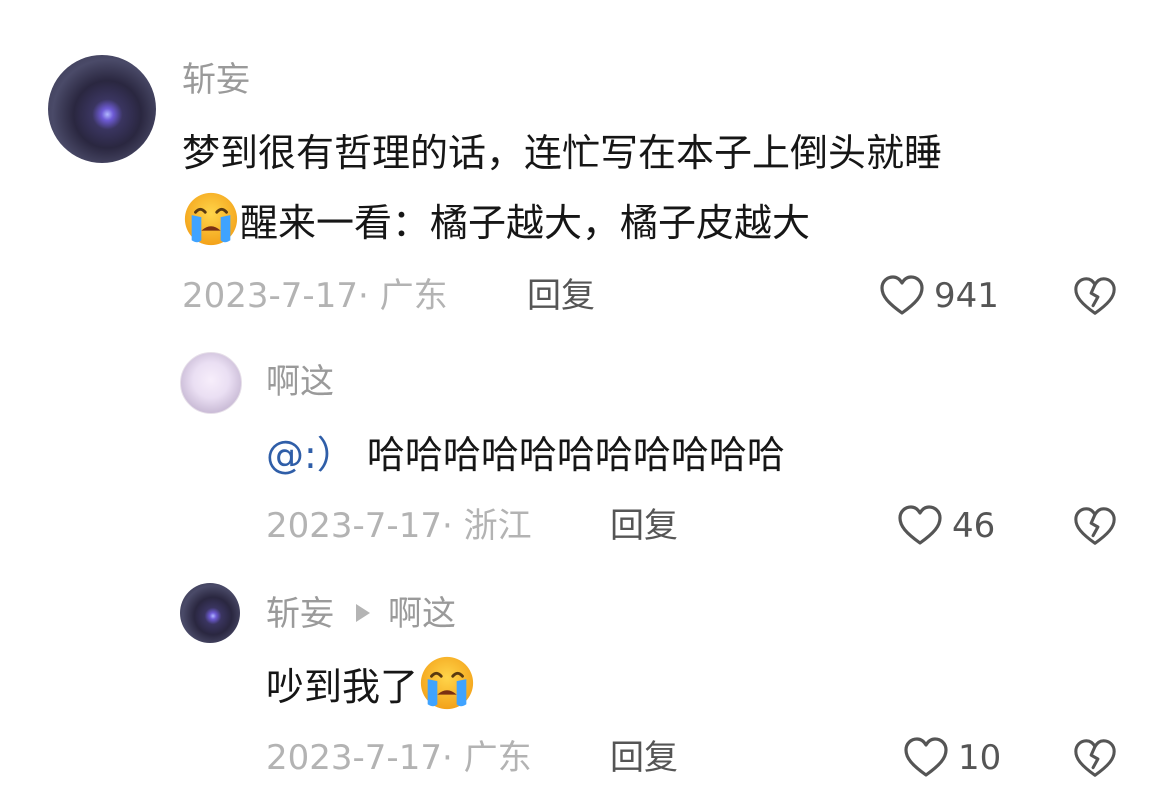  I want to click on comment-username: 啊这, so click(300, 382).